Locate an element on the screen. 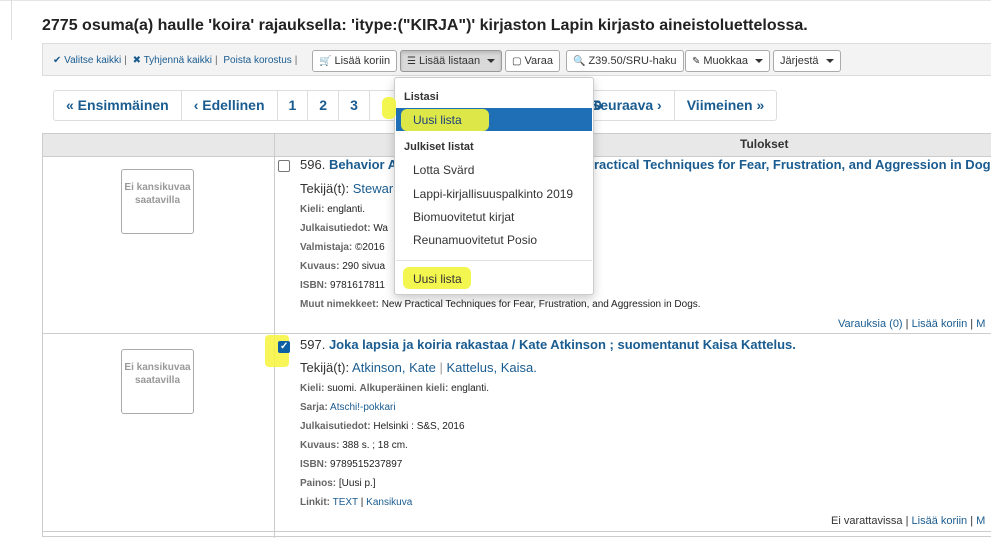 The width and height of the screenshot is (991, 538). result-title-596: 596. Behavior A is located at coordinates (348, 164).